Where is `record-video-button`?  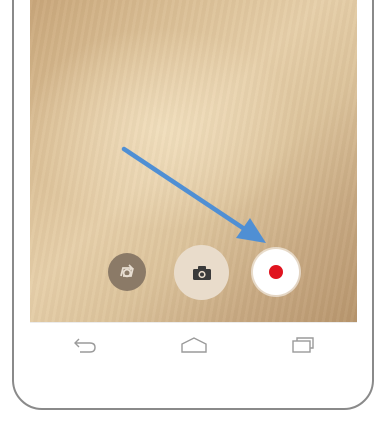
record-video-button is located at coordinates (276, 272).